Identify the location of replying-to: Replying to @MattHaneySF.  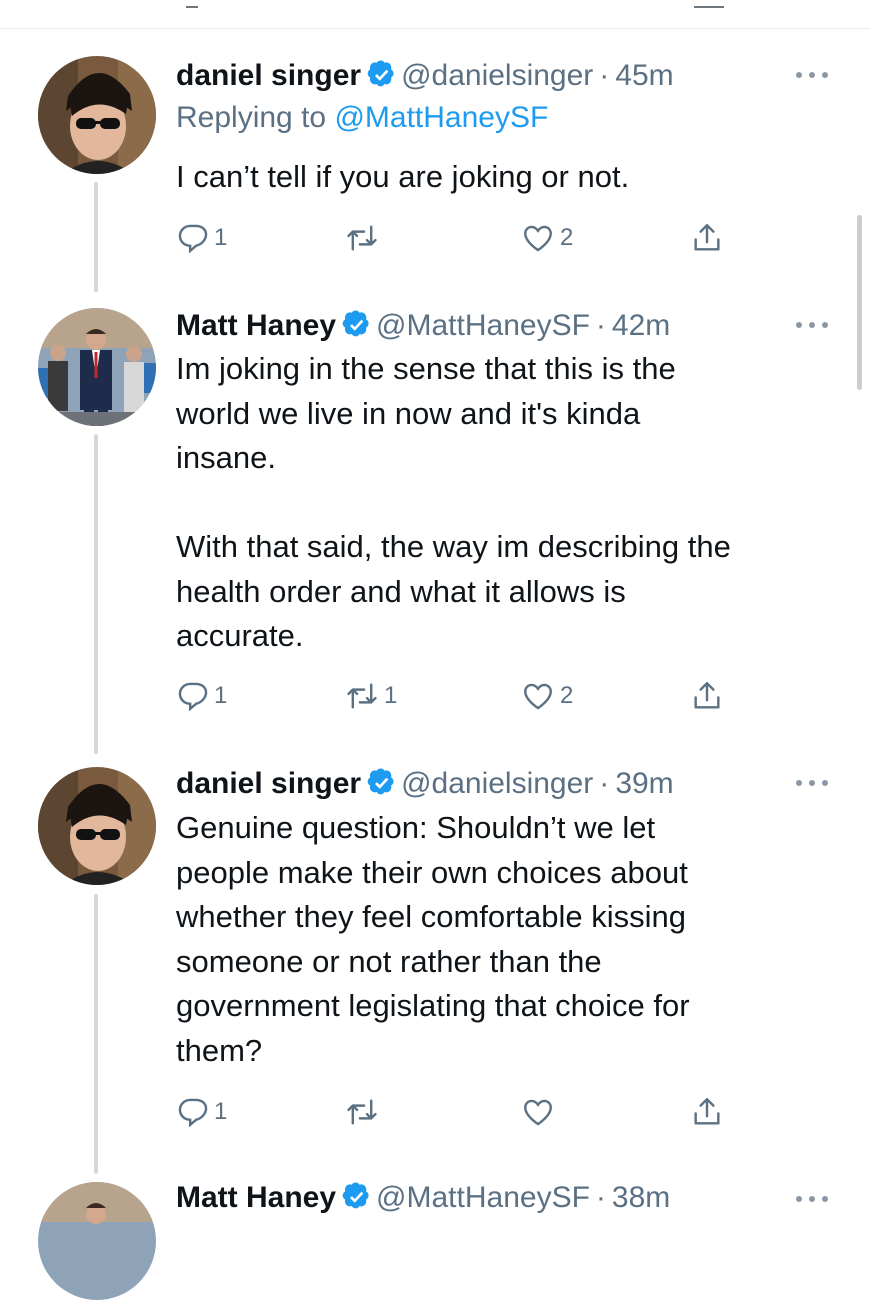
(362, 118).